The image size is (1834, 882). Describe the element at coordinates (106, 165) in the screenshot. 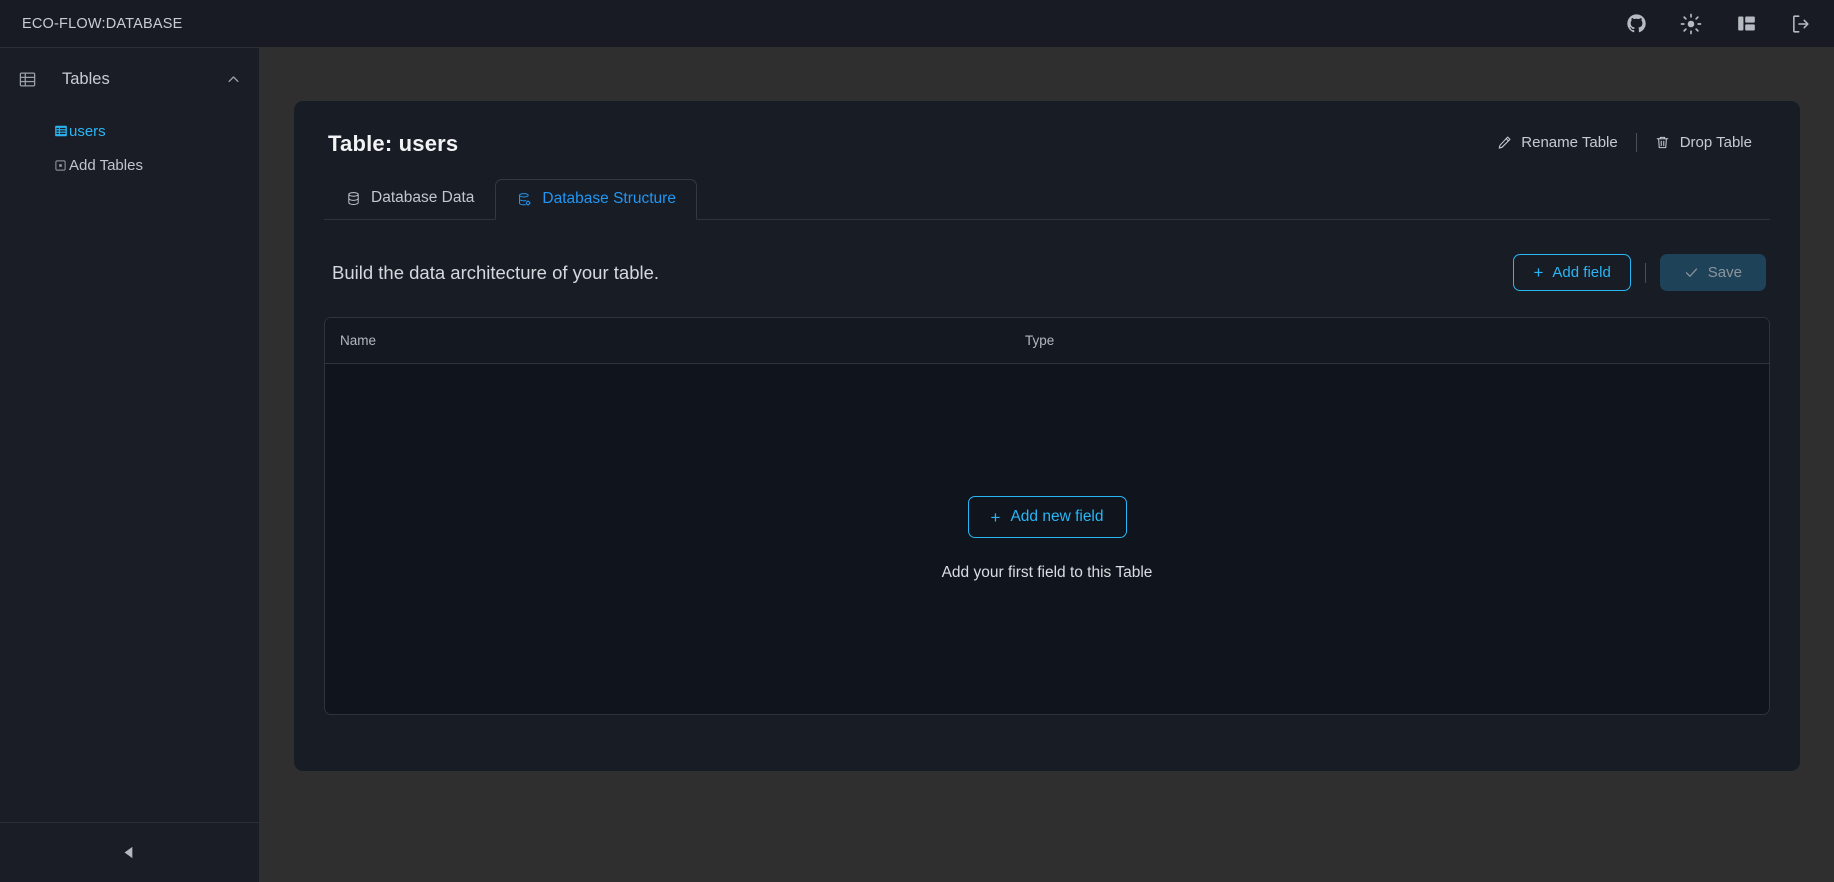

I see `sidebar-item-label: Add Tables` at that location.